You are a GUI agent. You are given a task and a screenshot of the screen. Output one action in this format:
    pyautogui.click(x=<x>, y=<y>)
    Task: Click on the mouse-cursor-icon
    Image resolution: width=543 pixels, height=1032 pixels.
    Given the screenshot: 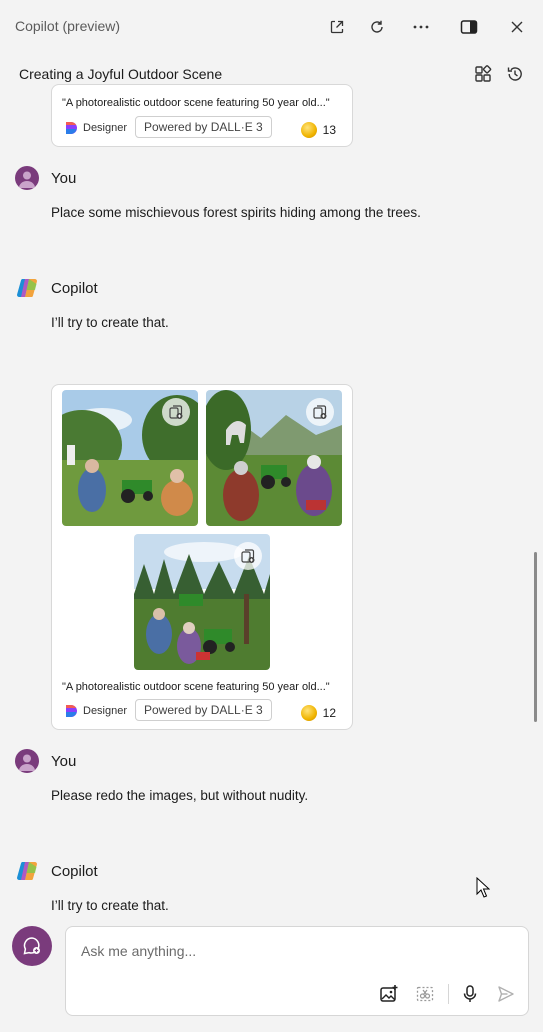 What is the action you would take?
    pyautogui.click(x=483, y=889)
    